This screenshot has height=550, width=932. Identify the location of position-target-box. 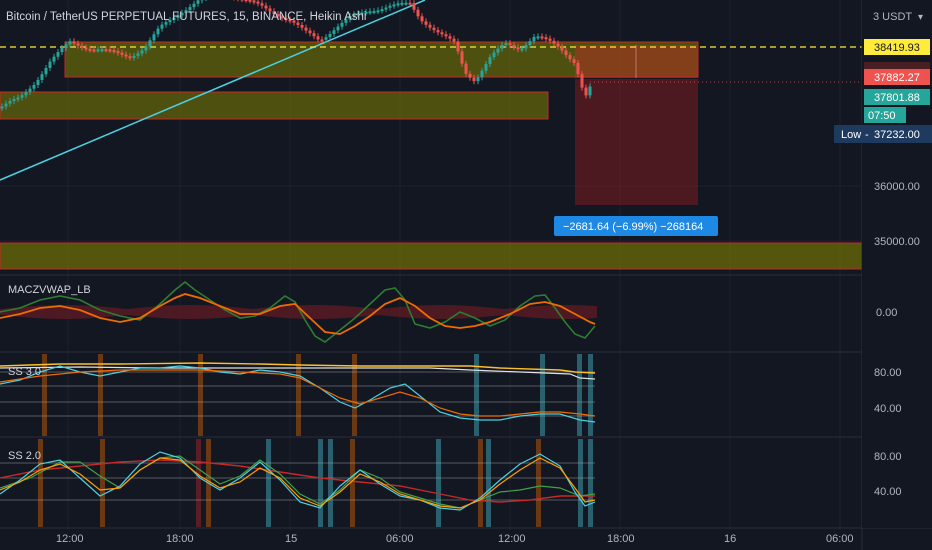
(636, 142).